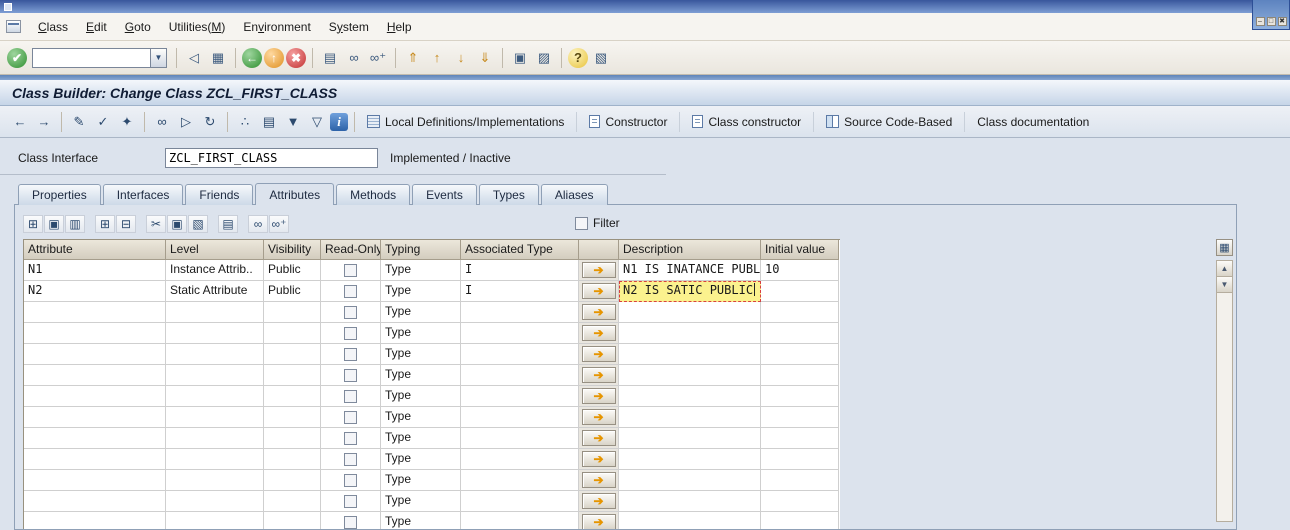 This screenshot has height=530, width=1290. What do you see at coordinates (800, 250) in the screenshot?
I see `column-header-initial-value: Initial value` at bounding box center [800, 250].